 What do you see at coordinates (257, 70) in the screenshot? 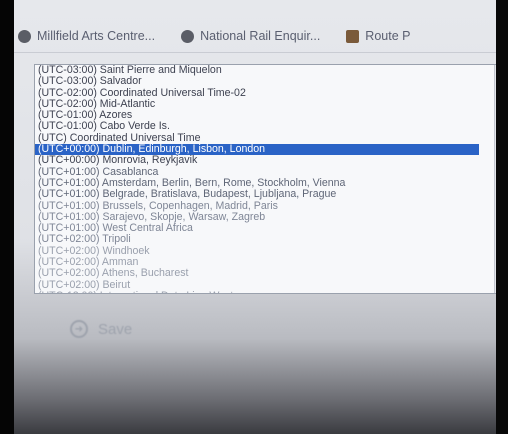
I see `timezone-option: (UTC-03:00) Saint Pierre and Miquelon` at bounding box center [257, 70].